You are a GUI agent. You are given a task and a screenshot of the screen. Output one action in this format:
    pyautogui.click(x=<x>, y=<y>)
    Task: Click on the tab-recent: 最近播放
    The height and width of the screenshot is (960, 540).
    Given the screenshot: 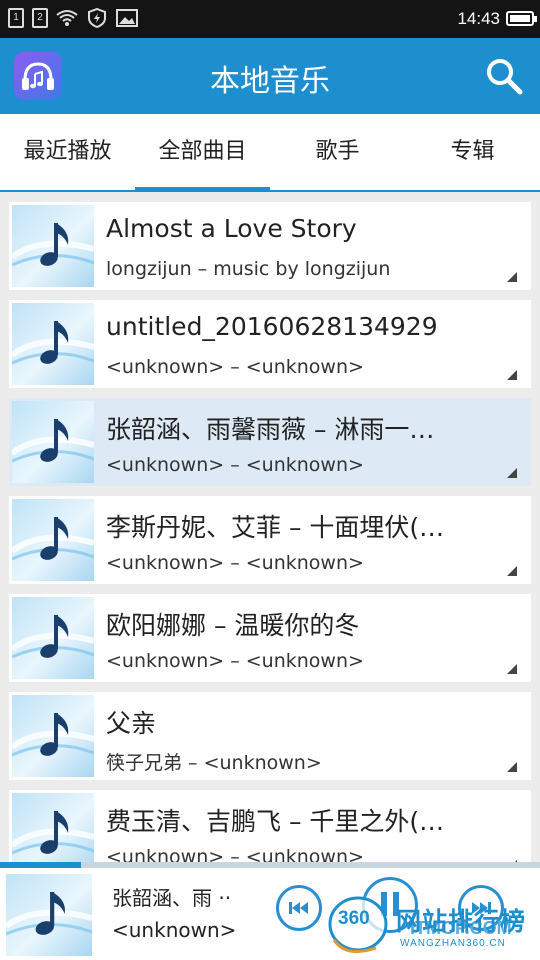 What is the action you would take?
    pyautogui.click(x=67, y=152)
    